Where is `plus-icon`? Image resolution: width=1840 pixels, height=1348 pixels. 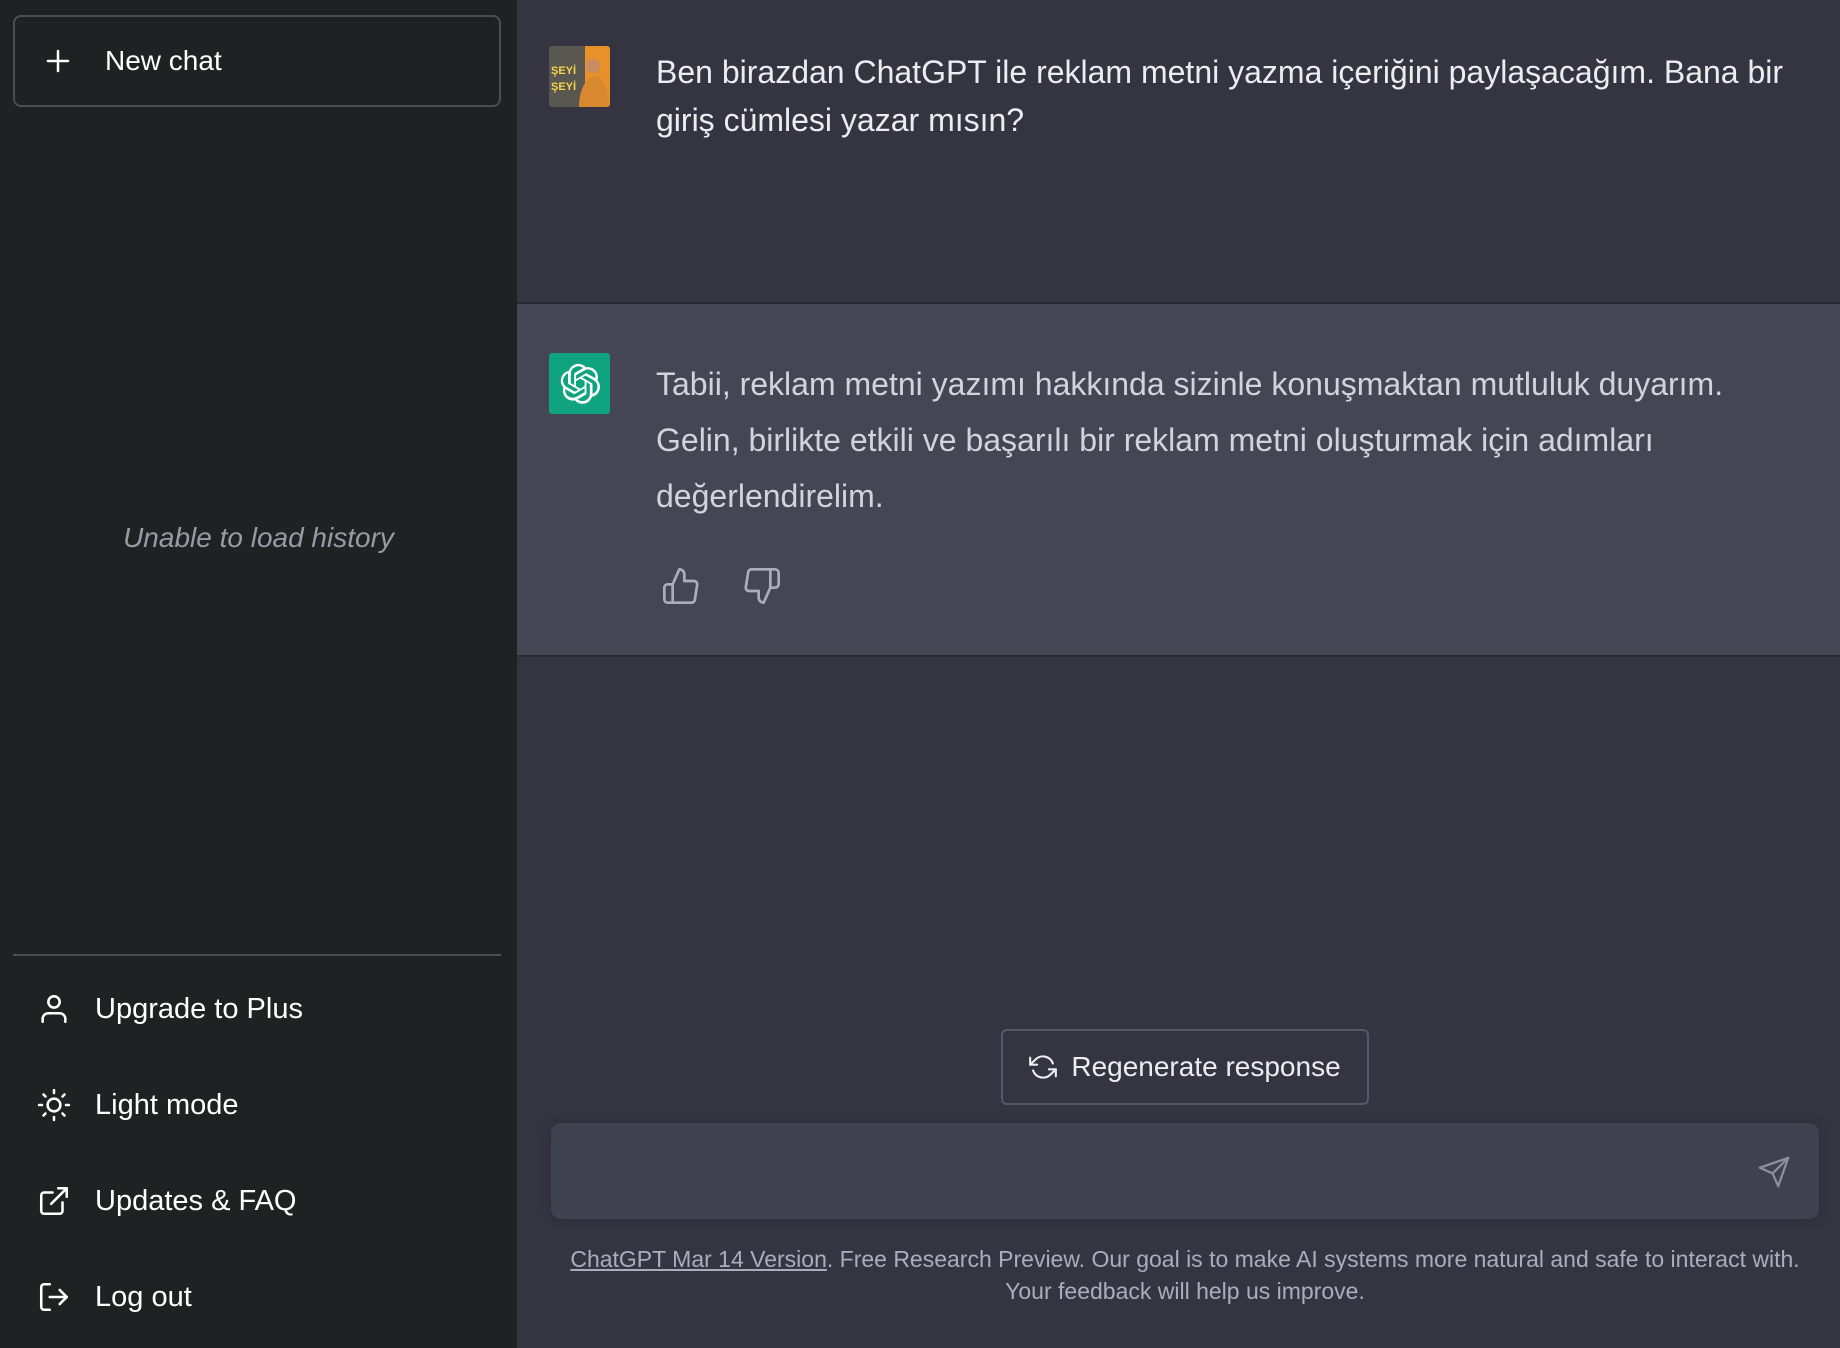 plus-icon is located at coordinates (58, 61).